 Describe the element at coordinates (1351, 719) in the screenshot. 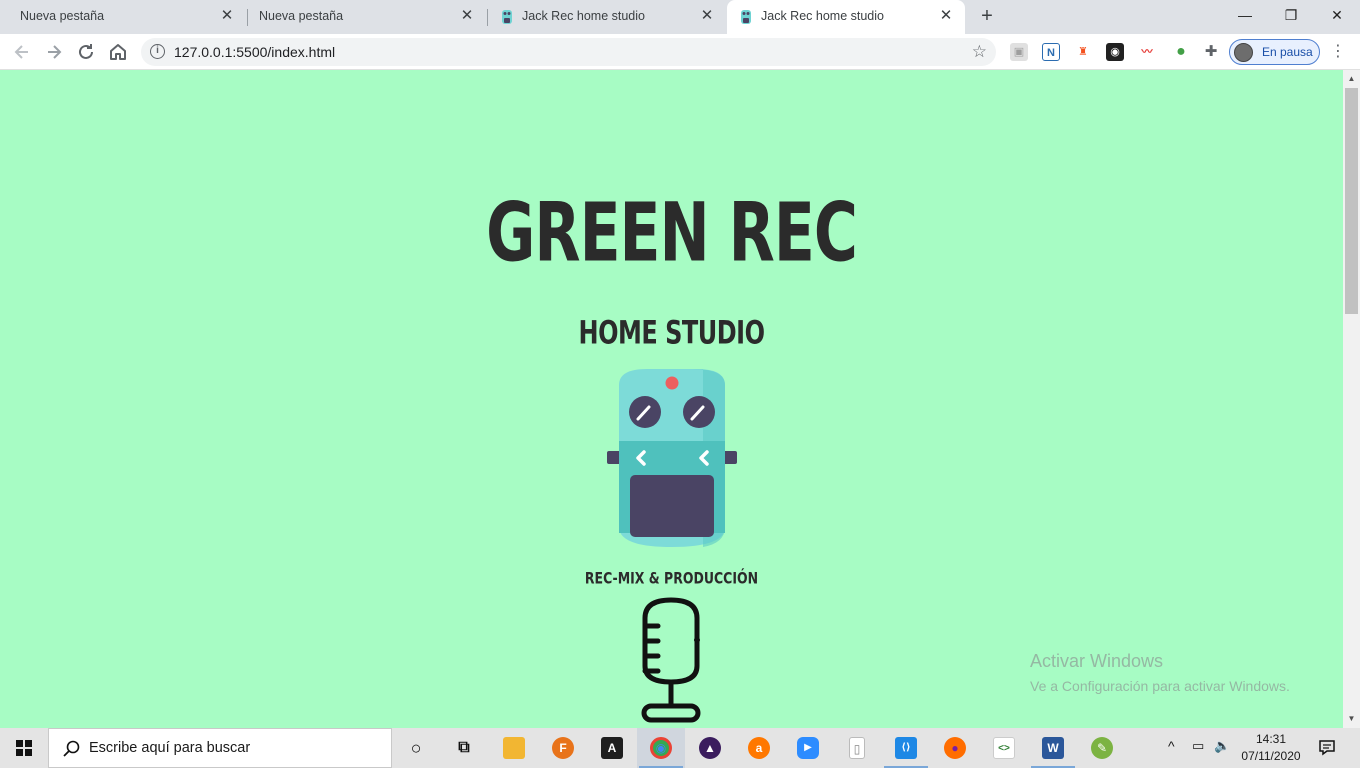

I see `scroll-down-icon: ▼` at that location.